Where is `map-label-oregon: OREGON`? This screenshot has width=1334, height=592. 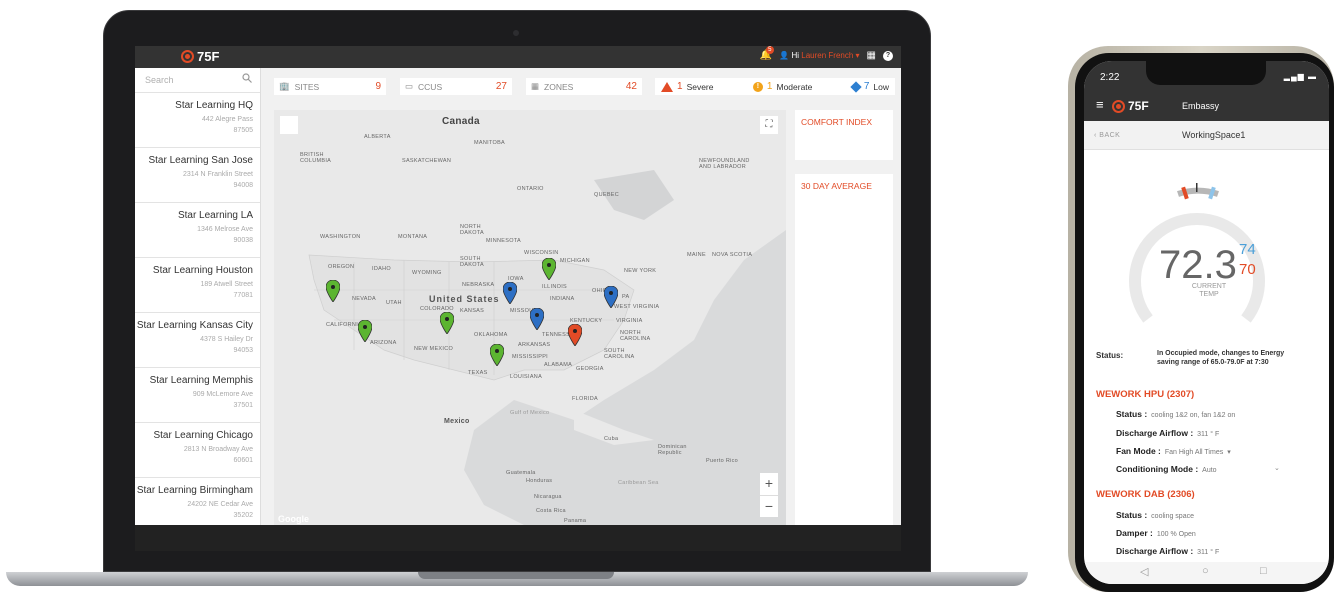
map-label-oregon: OREGON is located at coordinates (341, 267).